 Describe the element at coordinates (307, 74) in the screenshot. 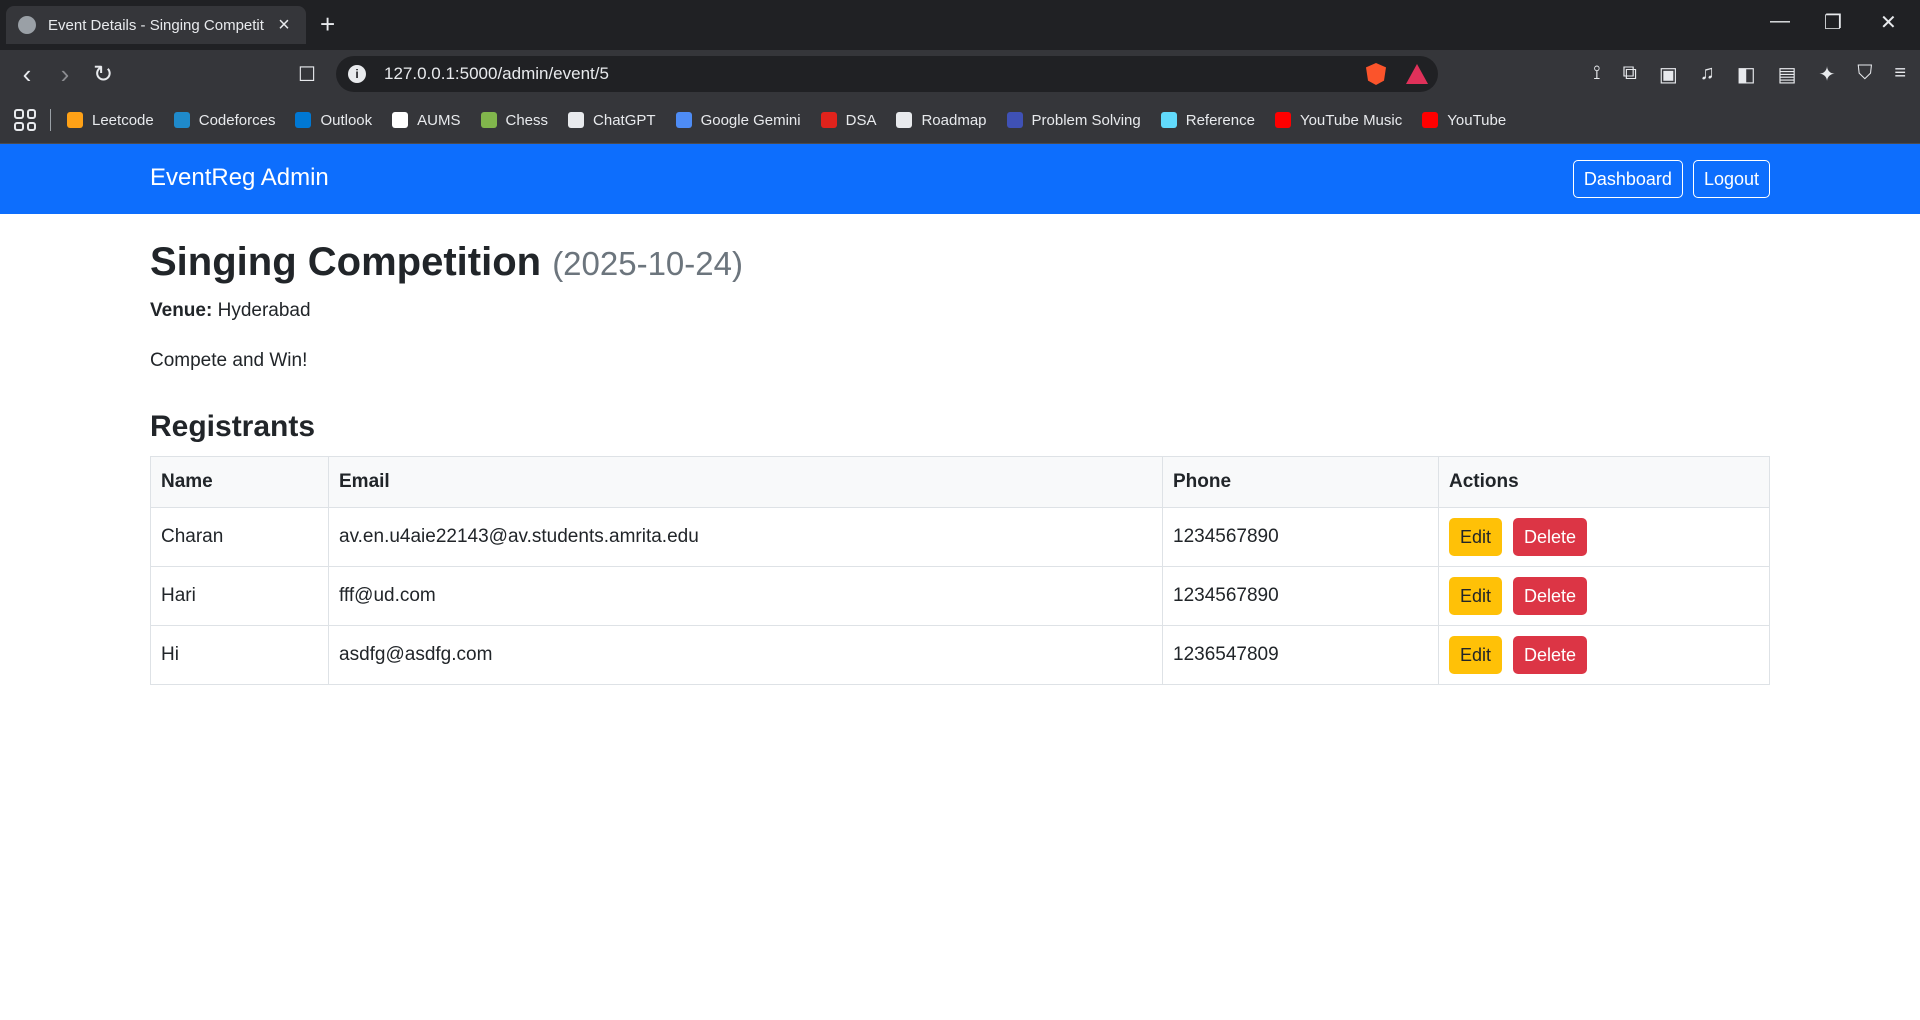

I see `bookmark-icon: ☐` at that location.